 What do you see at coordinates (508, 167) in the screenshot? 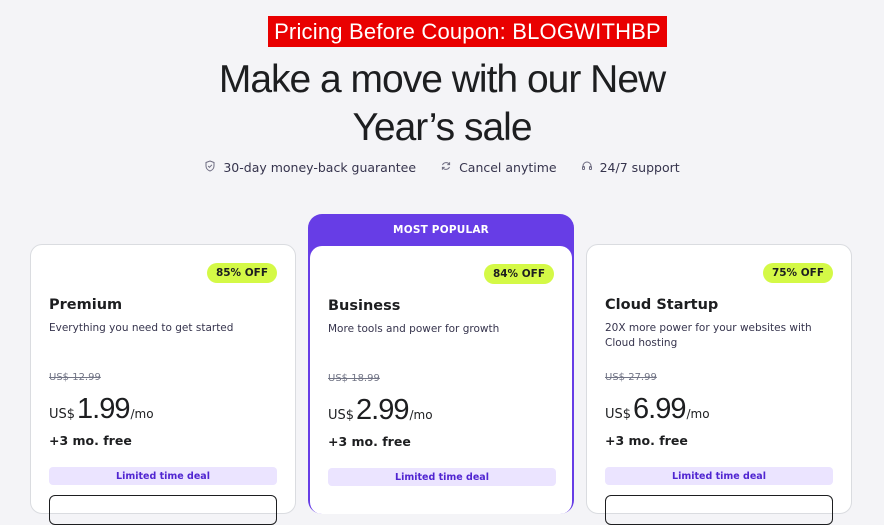
I see `feature-label: Cancel anytime` at bounding box center [508, 167].